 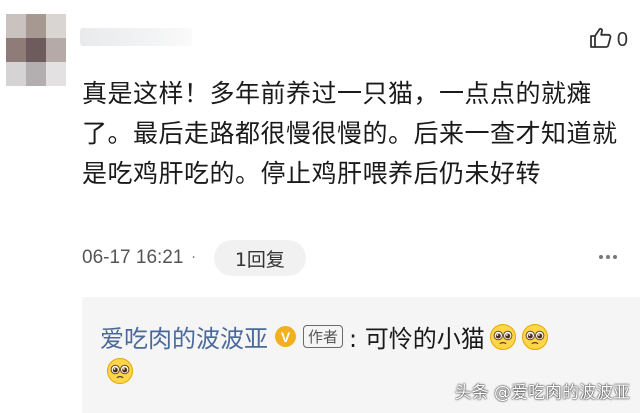 I want to click on reply-line: 爱吃肉的波波亚 V 作者 : 可怜的小猫, so click(x=324, y=336).